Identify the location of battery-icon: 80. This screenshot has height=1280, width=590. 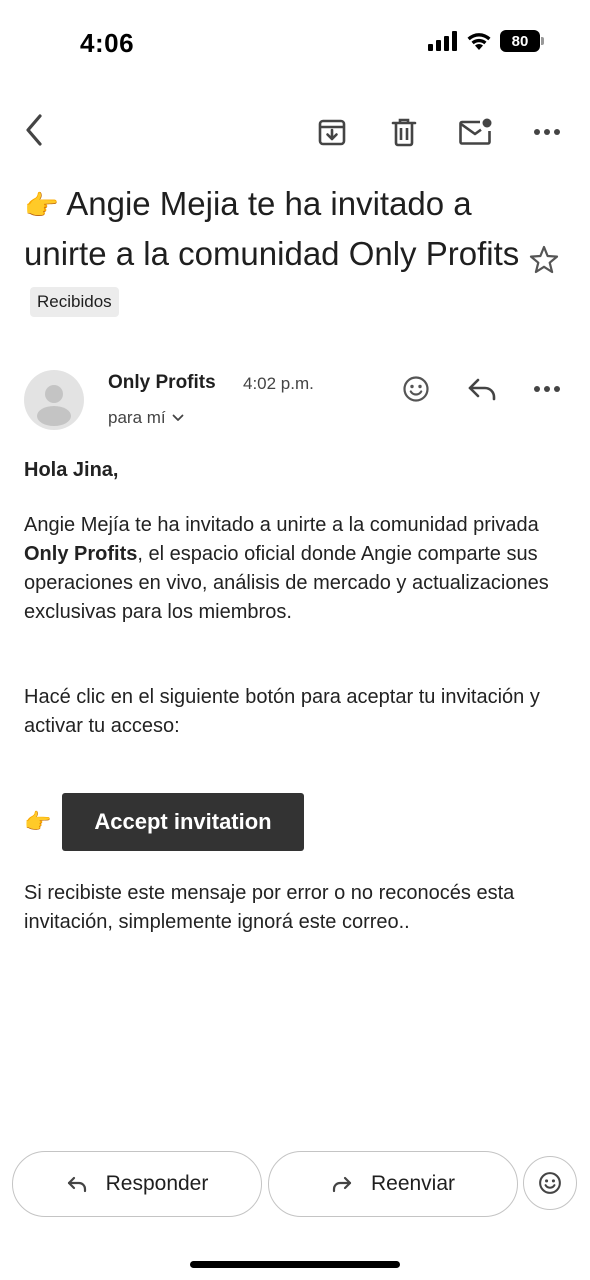
(520, 41).